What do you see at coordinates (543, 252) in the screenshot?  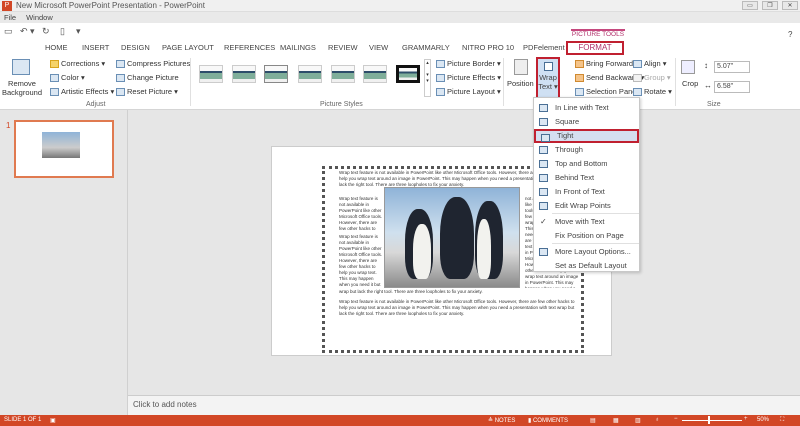 I see `layout-options-icon` at bounding box center [543, 252].